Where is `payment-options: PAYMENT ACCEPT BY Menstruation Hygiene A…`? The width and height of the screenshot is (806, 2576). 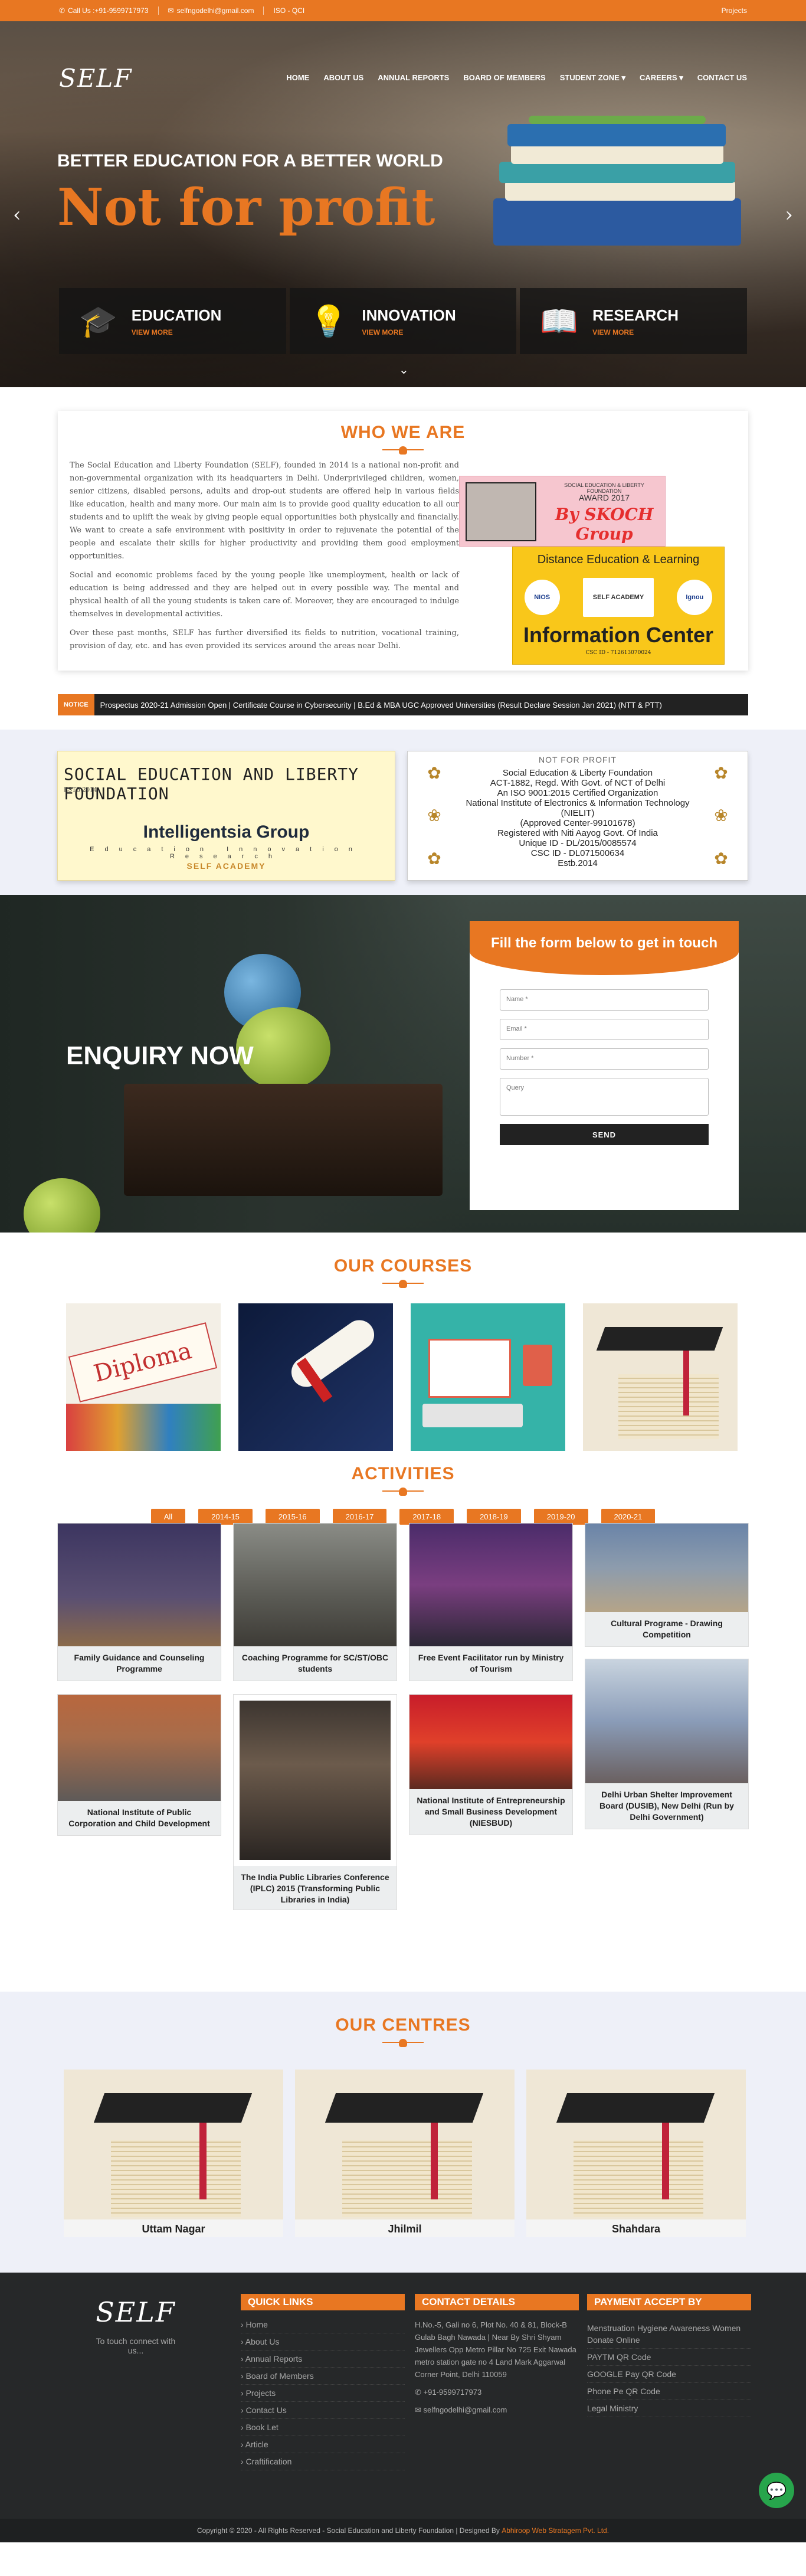 payment-options: PAYMENT ACCEPT BY Menstruation Hygiene A… is located at coordinates (669, 2355).